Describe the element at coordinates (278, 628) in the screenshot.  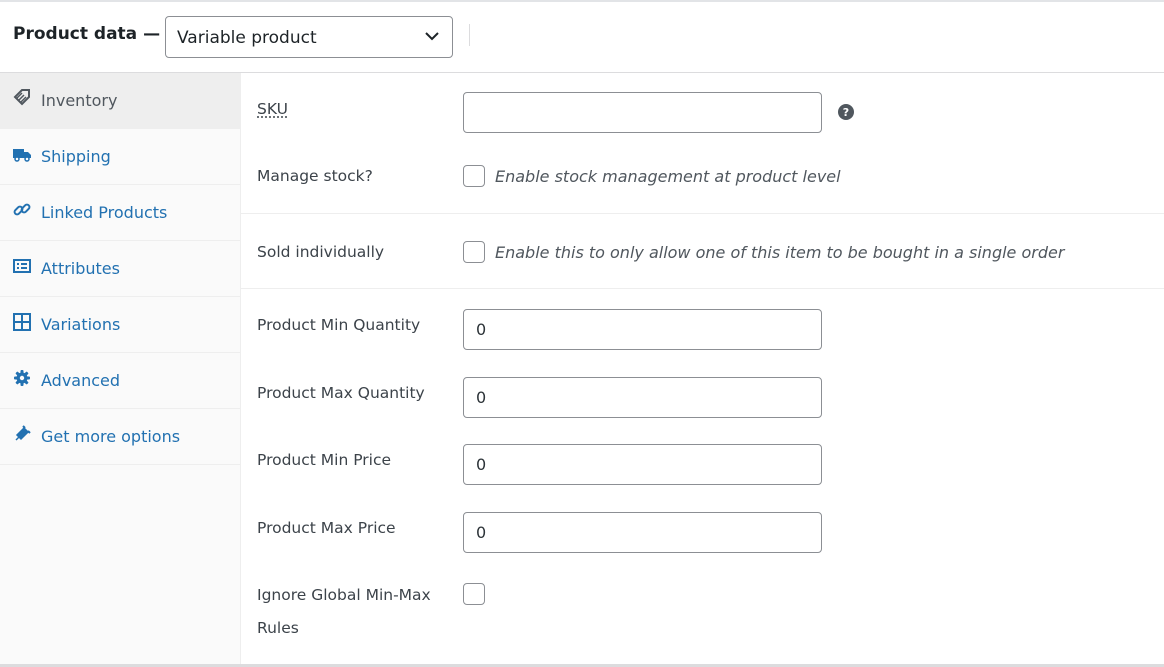
I see `ignore-rules-label-line2: Rules` at that location.